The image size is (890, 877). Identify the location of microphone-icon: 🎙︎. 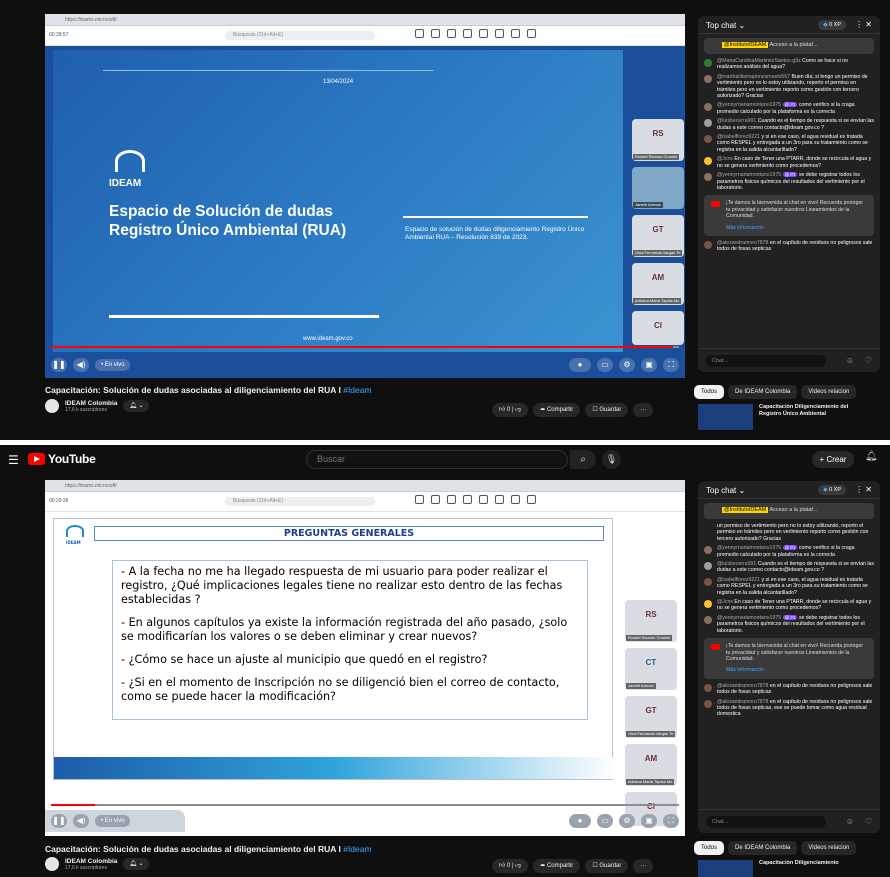
(611, 459).